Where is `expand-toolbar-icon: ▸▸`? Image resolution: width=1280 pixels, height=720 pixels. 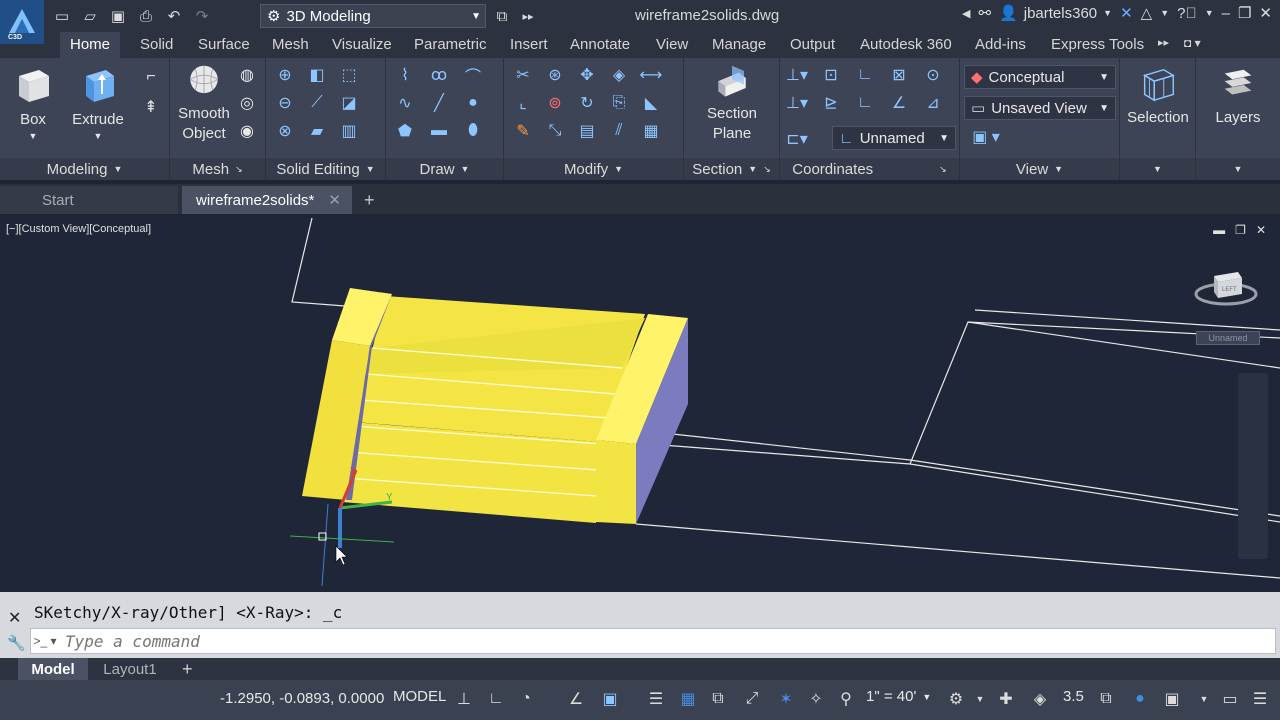 expand-toolbar-icon: ▸▸ is located at coordinates (528, 16).